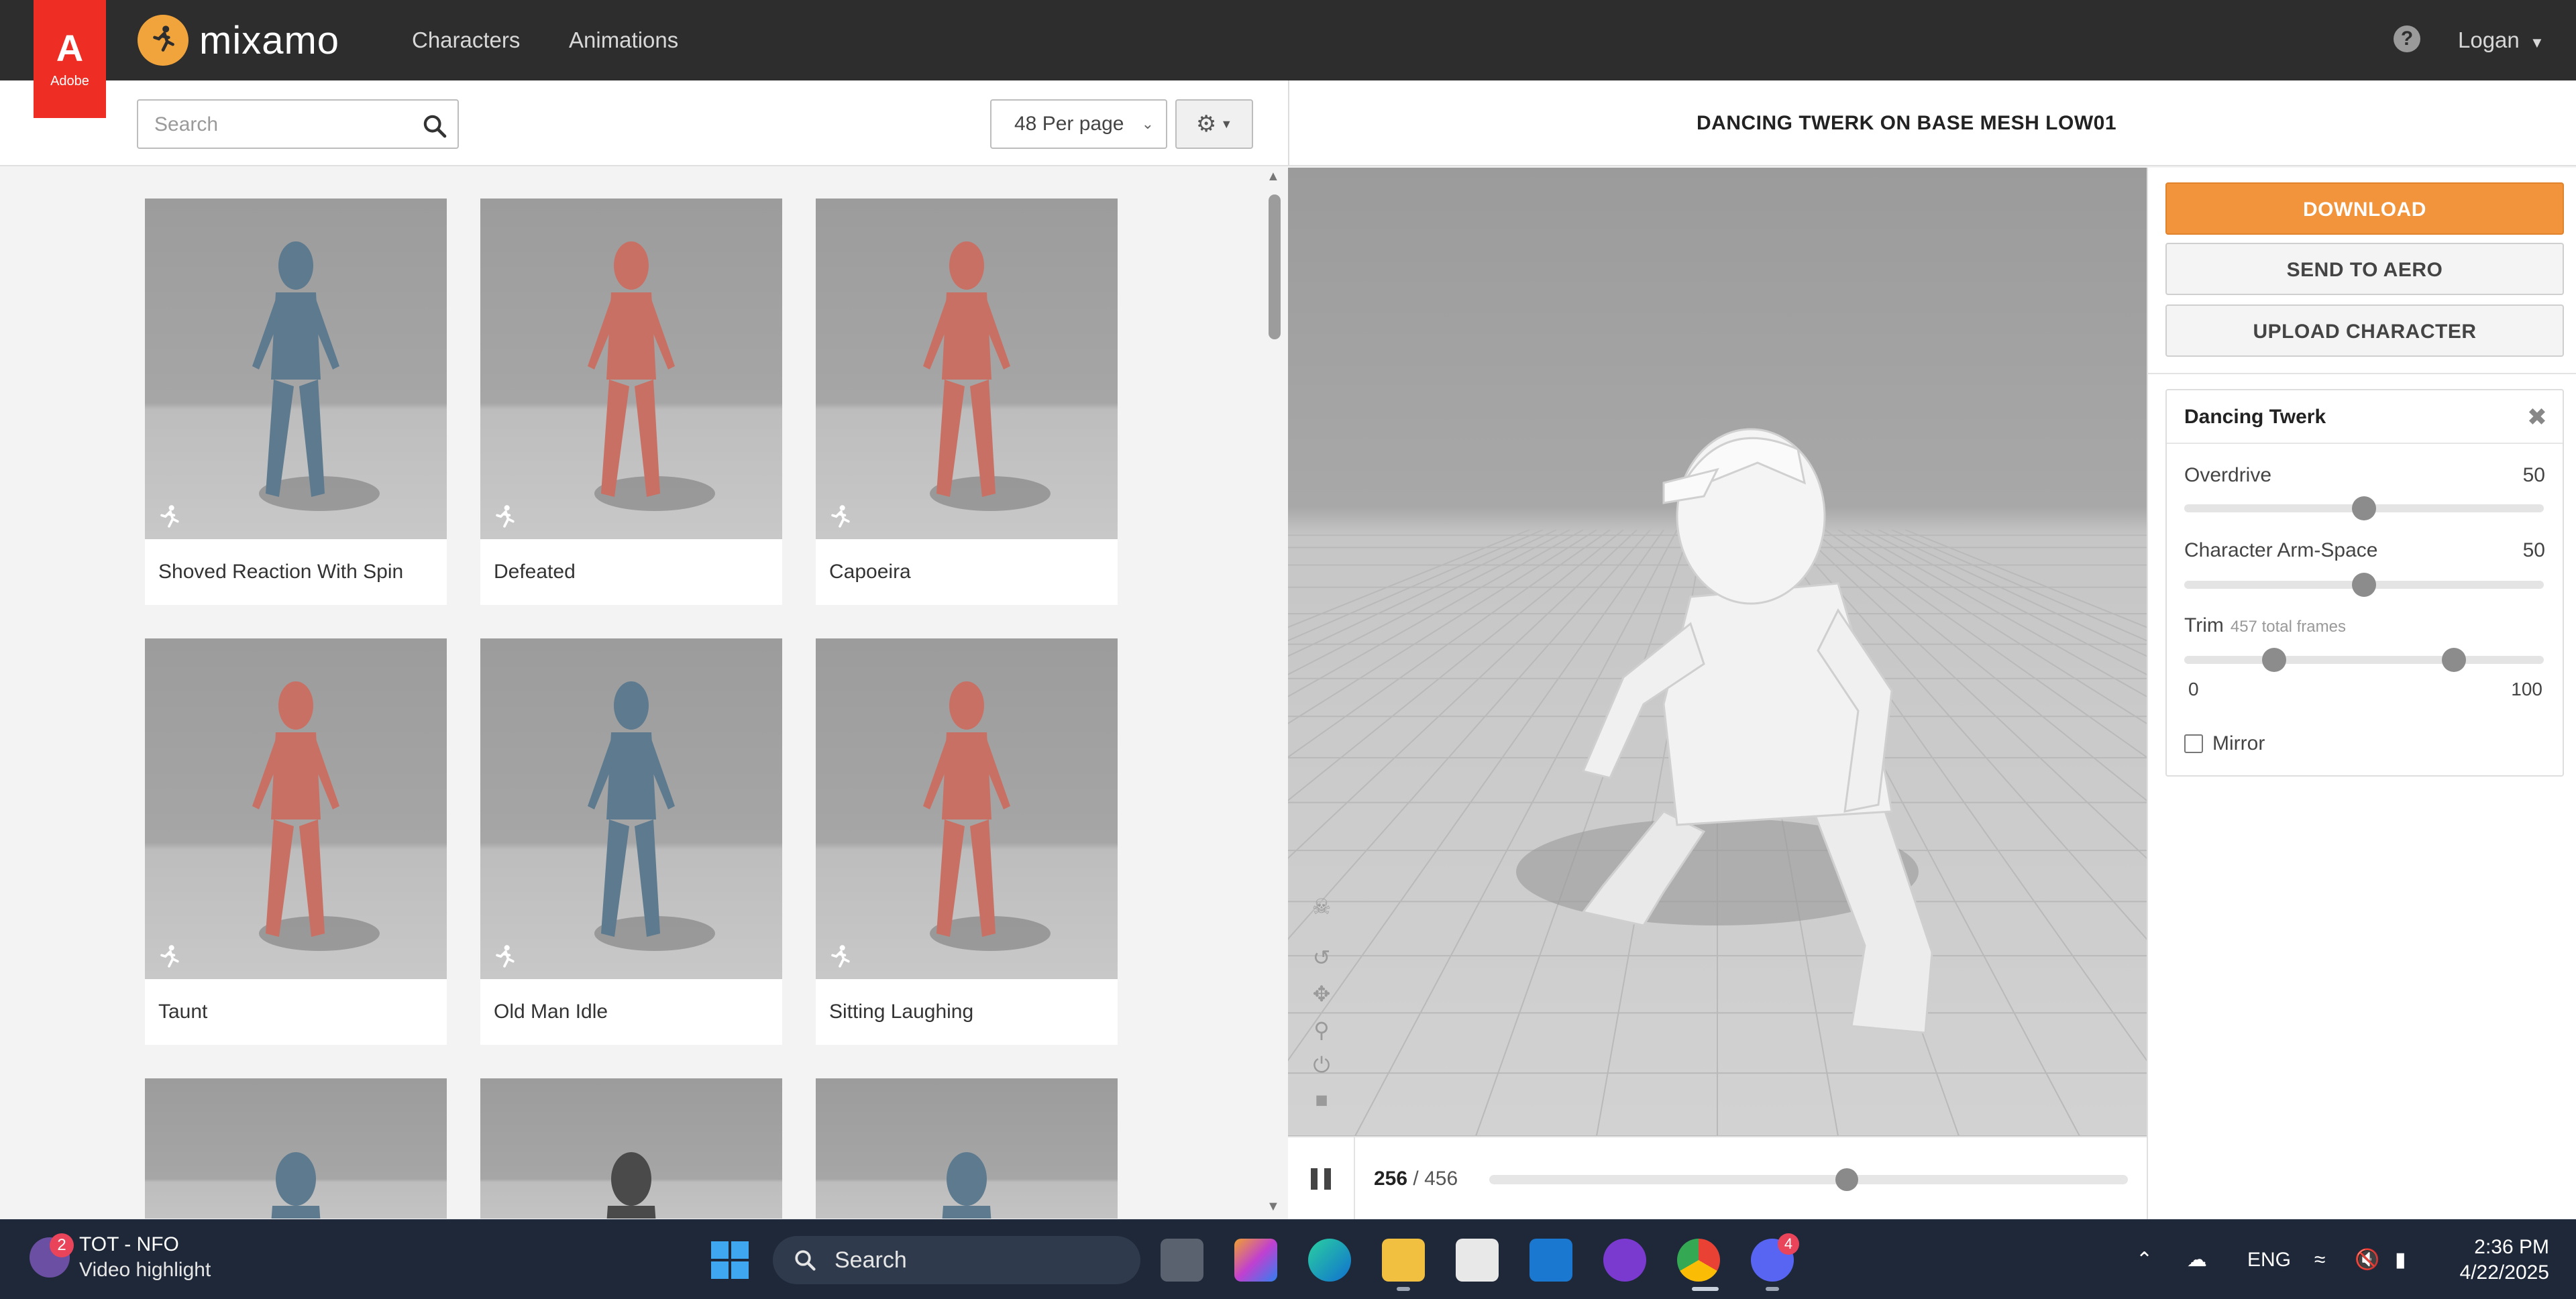  Describe the element at coordinates (1273, 1207) in the screenshot. I see `scroll-down-arrow-icon: ▼` at that location.